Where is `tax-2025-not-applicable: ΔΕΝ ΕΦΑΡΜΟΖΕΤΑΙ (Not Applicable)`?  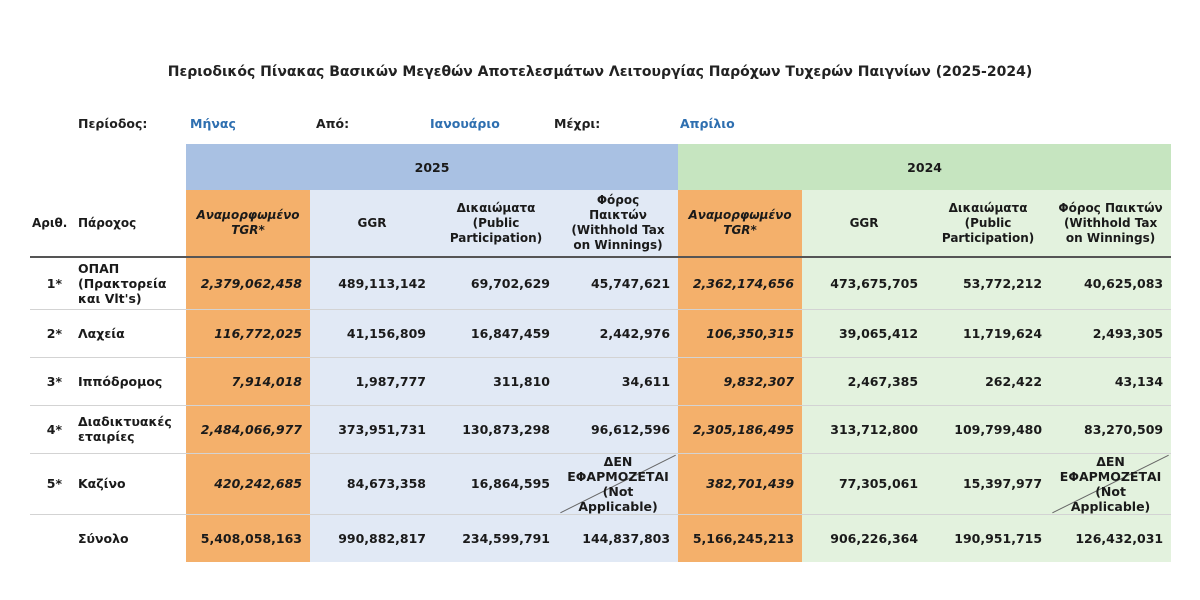 tax-2025-not-applicable: ΔΕΝ ΕΦΑΡΜΟΖΕΤΑΙ (Not Applicable) is located at coordinates (618, 483).